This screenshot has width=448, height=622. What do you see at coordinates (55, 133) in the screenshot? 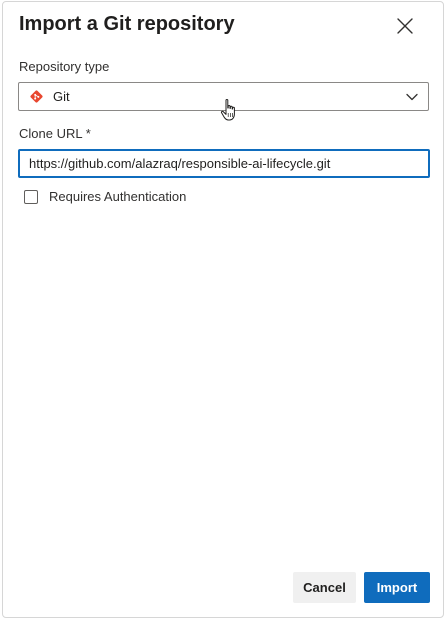
I see `clone-url-label: Clone URL *` at bounding box center [55, 133].